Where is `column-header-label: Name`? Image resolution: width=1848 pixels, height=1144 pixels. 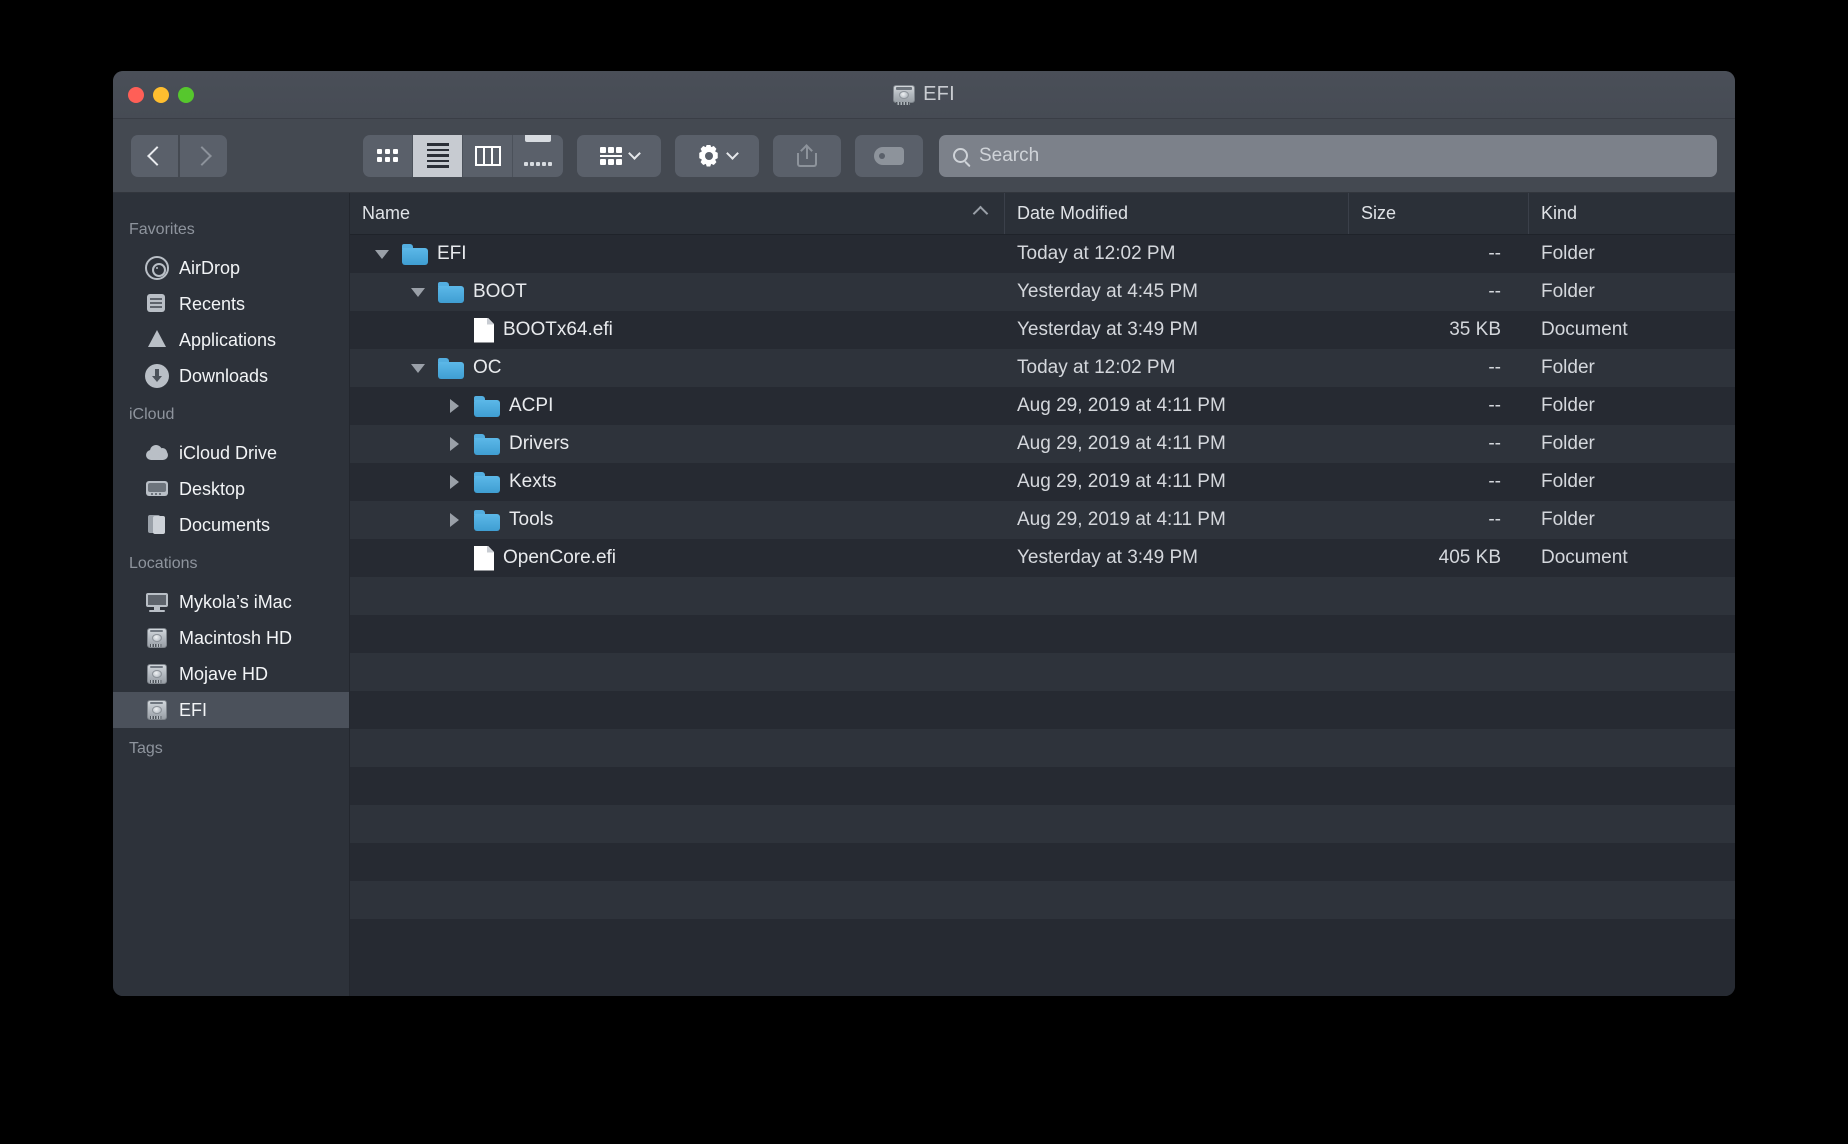
column-header-label: Name is located at coordinates (386, 213).